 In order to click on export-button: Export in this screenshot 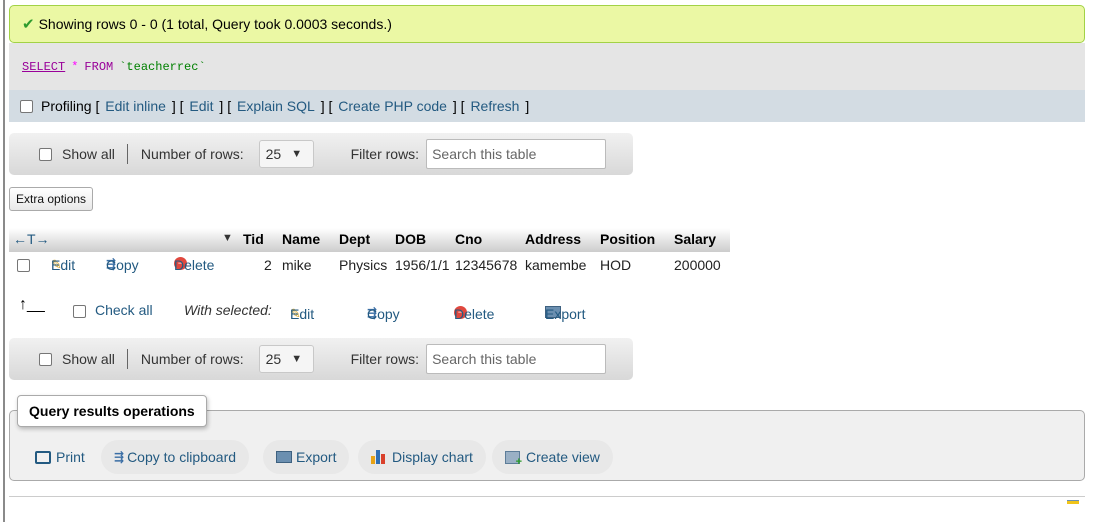, I will do `click(306, 457)`.